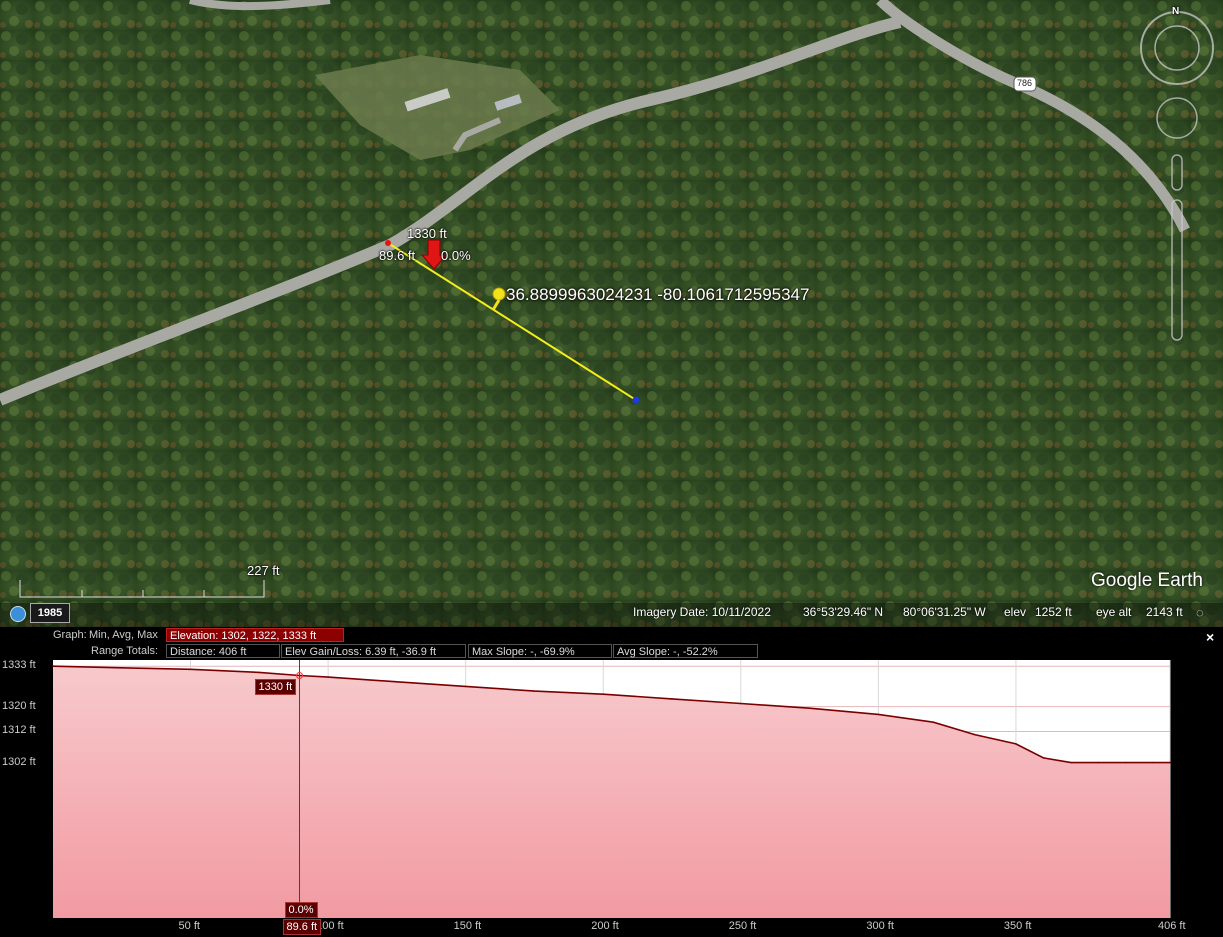 The height and width of the screenshot is (937, 1223). What do you see at coordinates (1025, 83) in the screenshot?
I see `road-number-label: 786` at bounding box center [1025, 83].